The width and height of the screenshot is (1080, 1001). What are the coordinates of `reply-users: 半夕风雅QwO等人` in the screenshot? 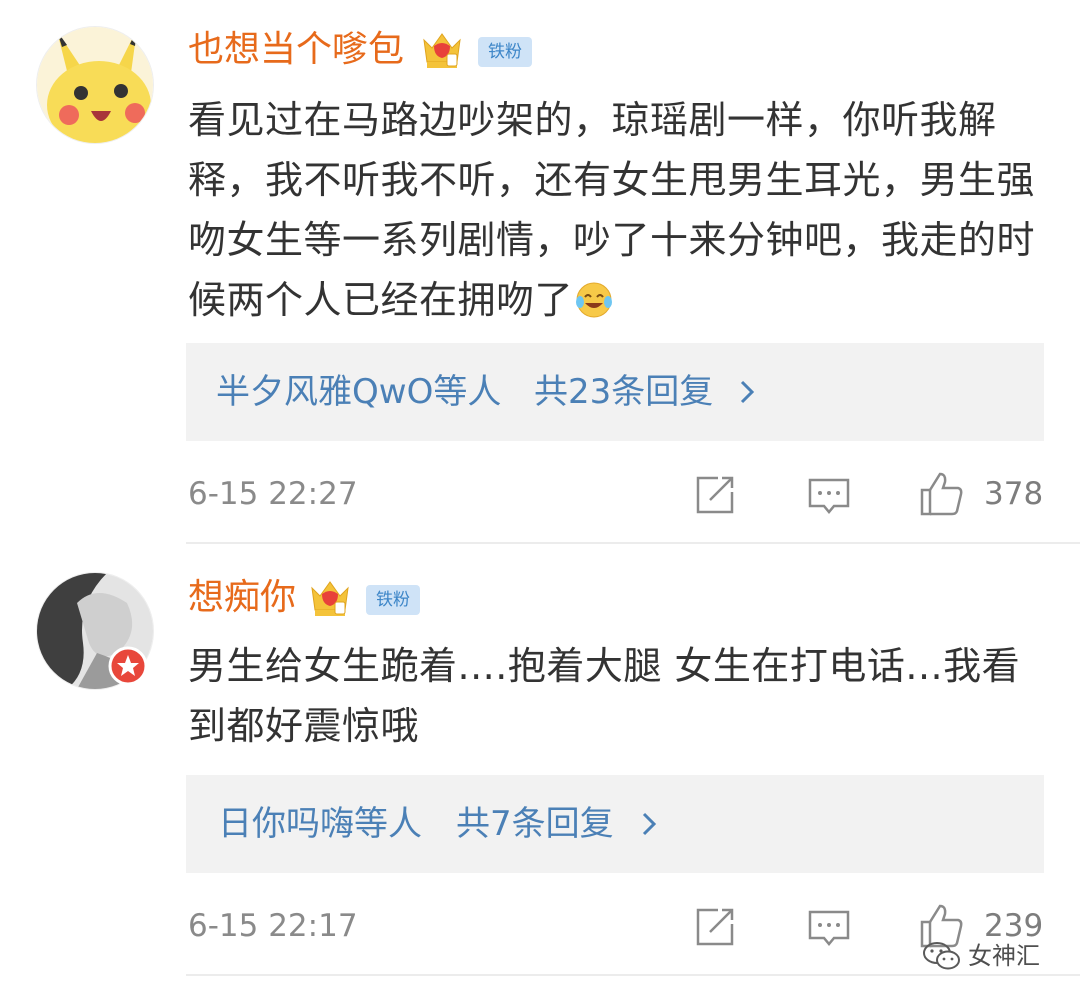 It's located at (358, 392).